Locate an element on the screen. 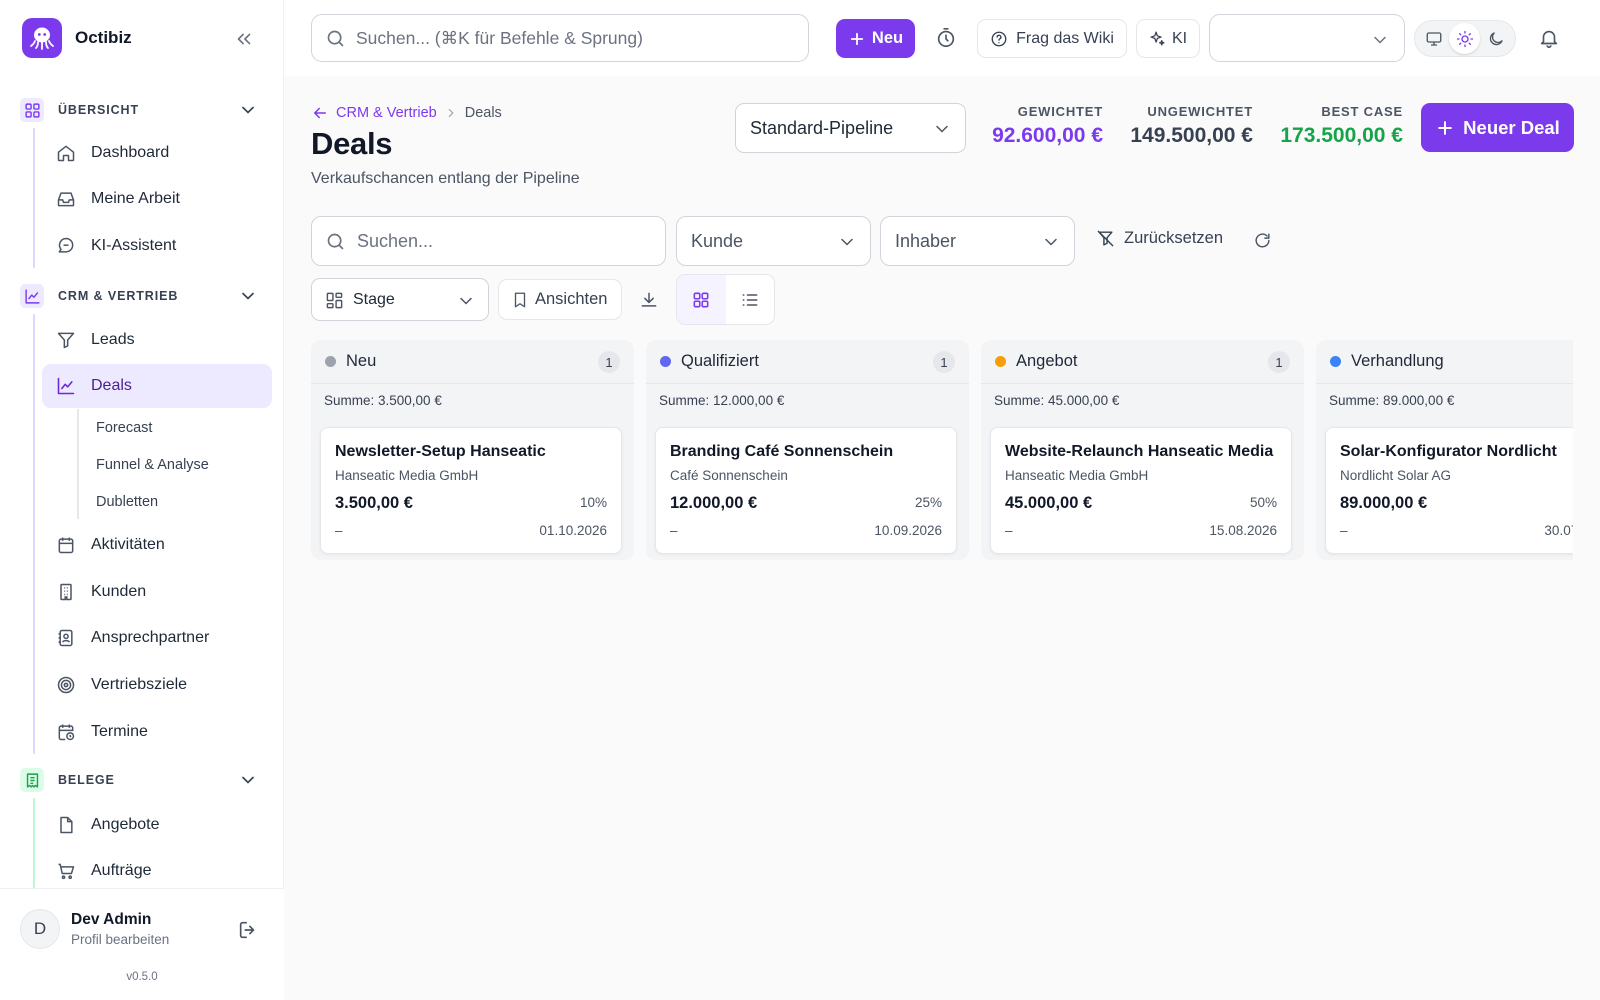  target-icon is located at coordinates (66, 685).